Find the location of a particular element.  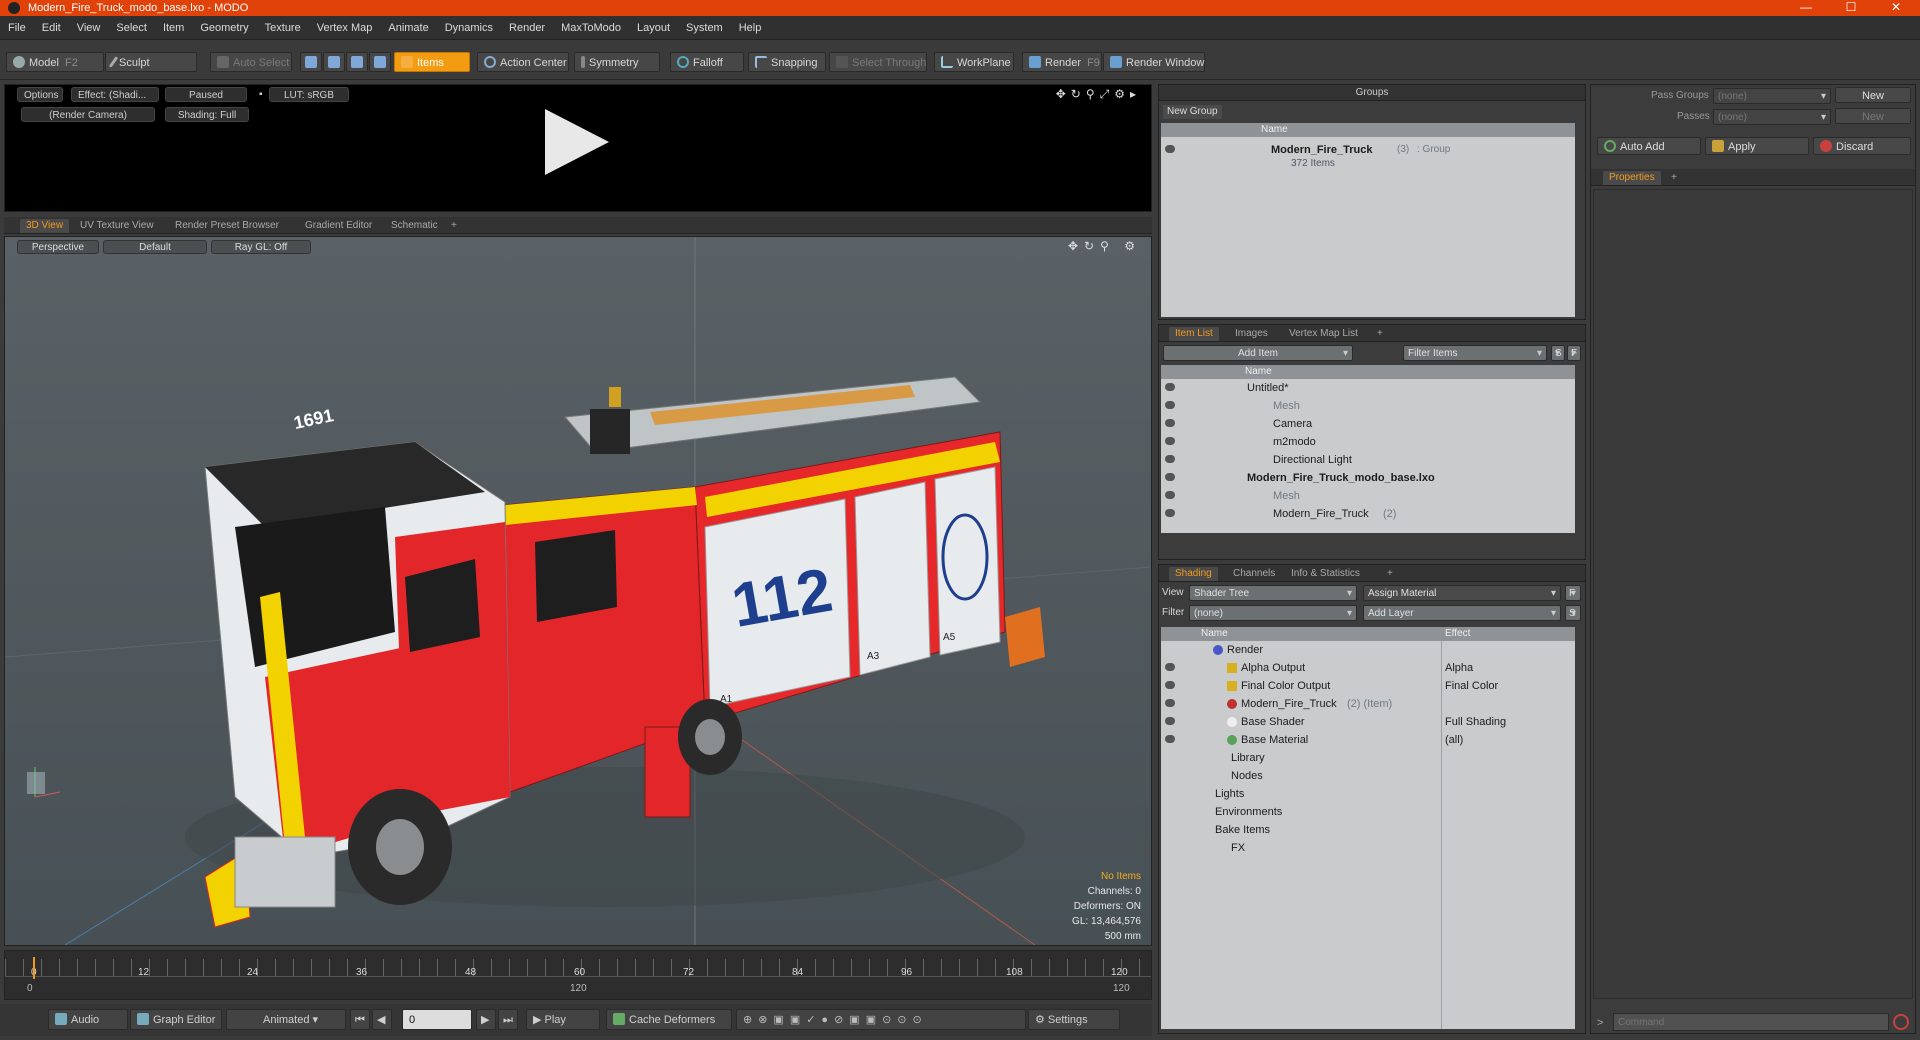

go-end-button: ⏭ is located at coordinates (508, 1019).